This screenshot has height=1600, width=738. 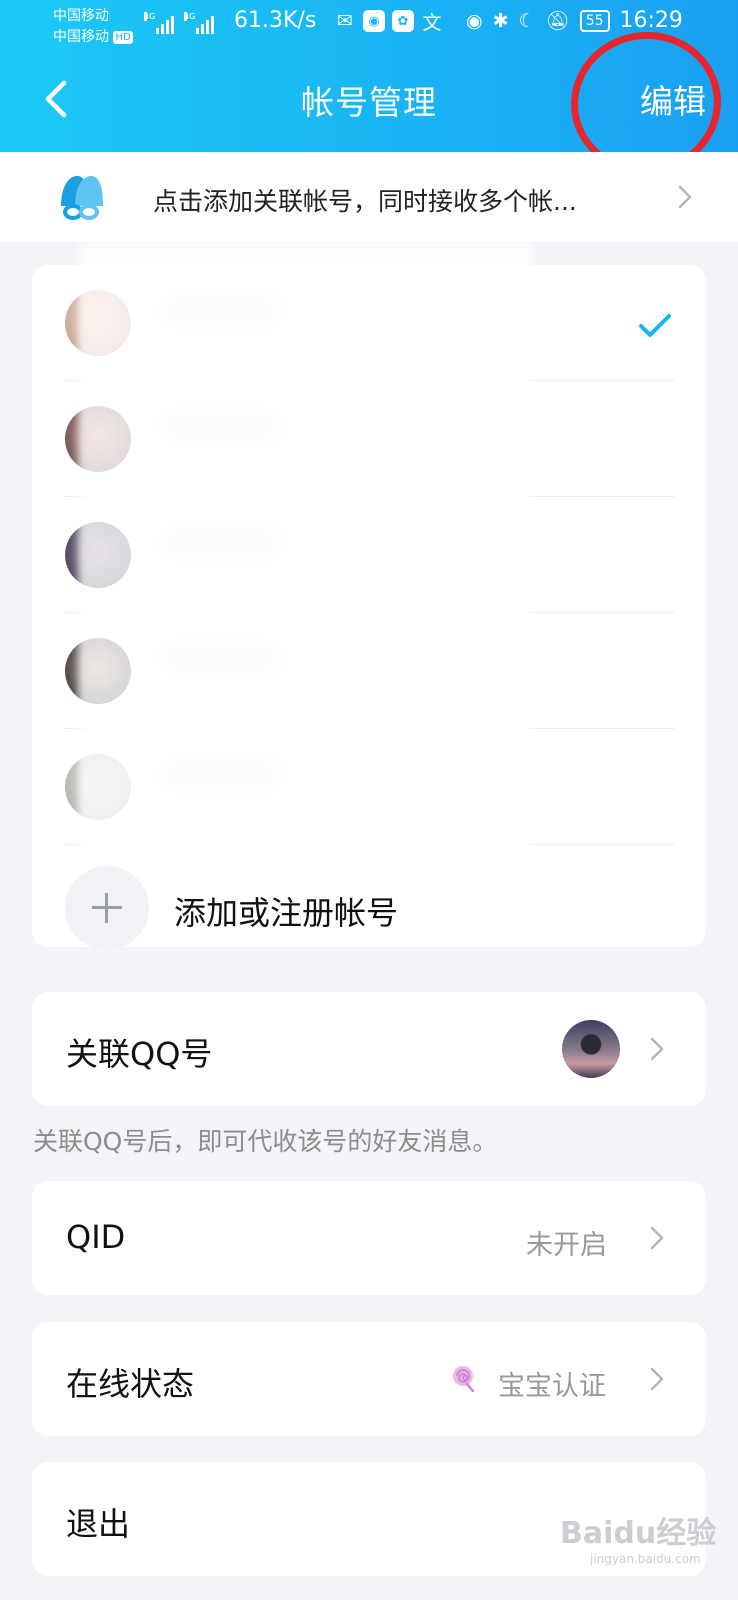 What do you see at coordinates (645, 1559) in the screenshot?
I see `watermark-url: jingyan.baidu.com` at bounding box center [645, 1559].